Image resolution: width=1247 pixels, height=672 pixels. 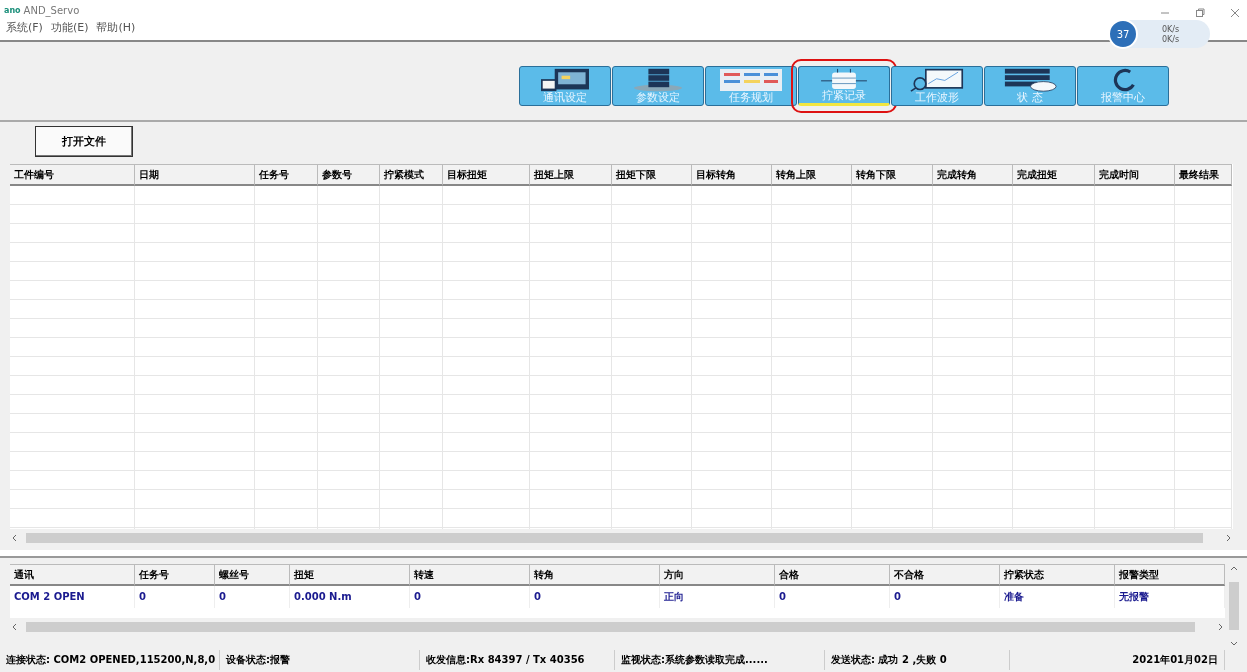 I want to click on column-header: 转角上限, so click(x=812, y=175).